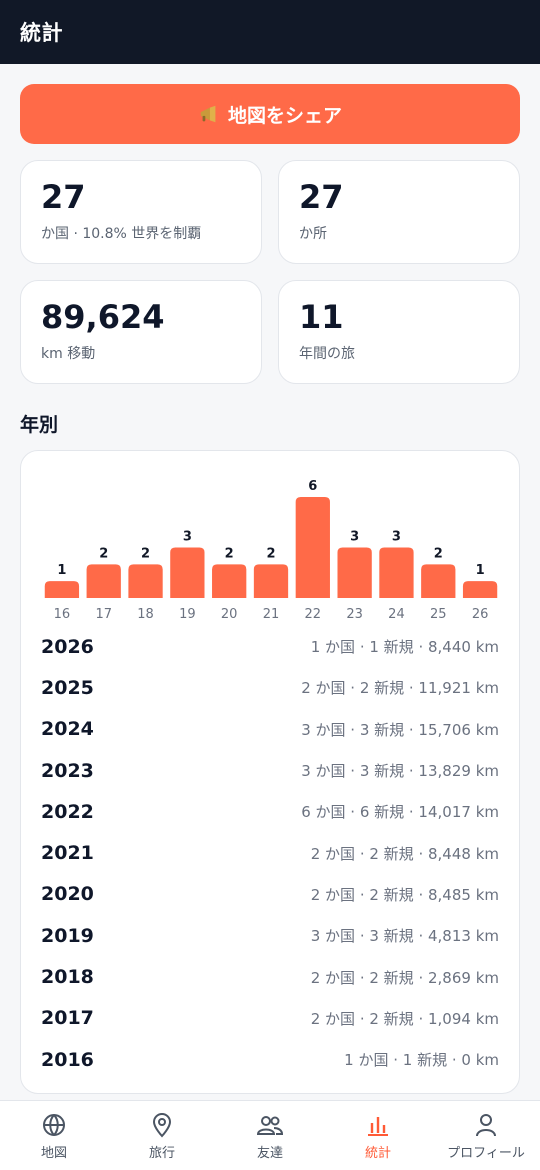 The height and width of the screenshot is (1170, 540). What do you see at coordinates (67, 770) in the screenshot?
I see `year-label: 2023` at bounding box center [67, 770].